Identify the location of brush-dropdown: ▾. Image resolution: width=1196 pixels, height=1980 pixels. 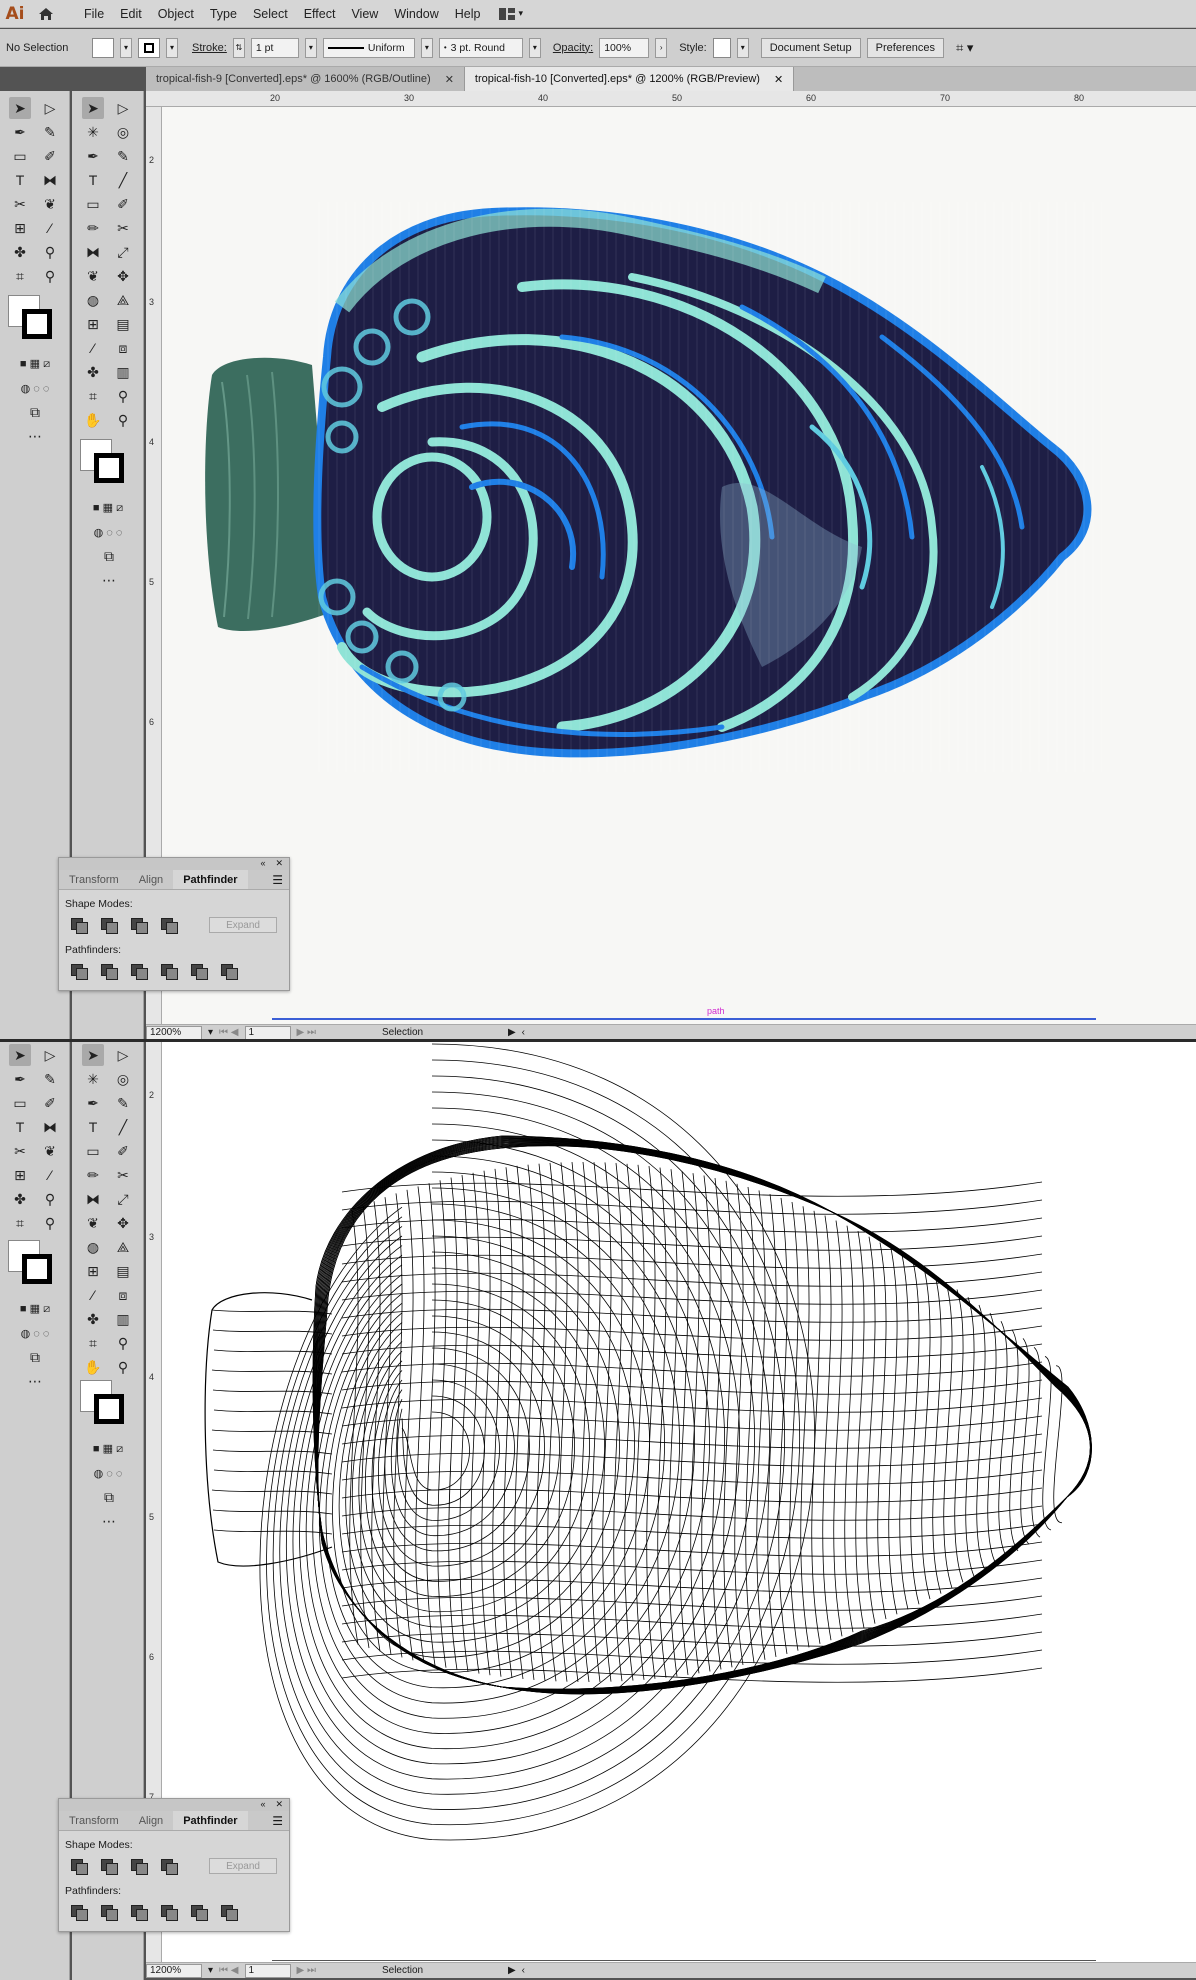
(534, 47).